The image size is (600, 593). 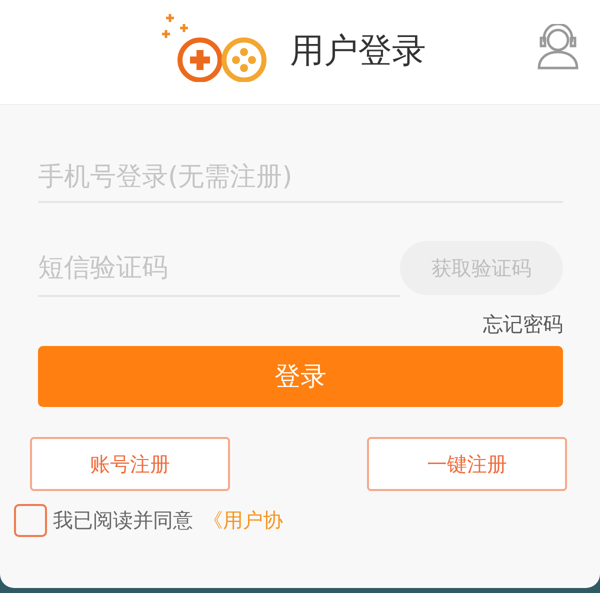 What do you see at coordinates (30, 520) in the screenshot?
I see `agreement-checkbox` at bounding box center [30, 520].